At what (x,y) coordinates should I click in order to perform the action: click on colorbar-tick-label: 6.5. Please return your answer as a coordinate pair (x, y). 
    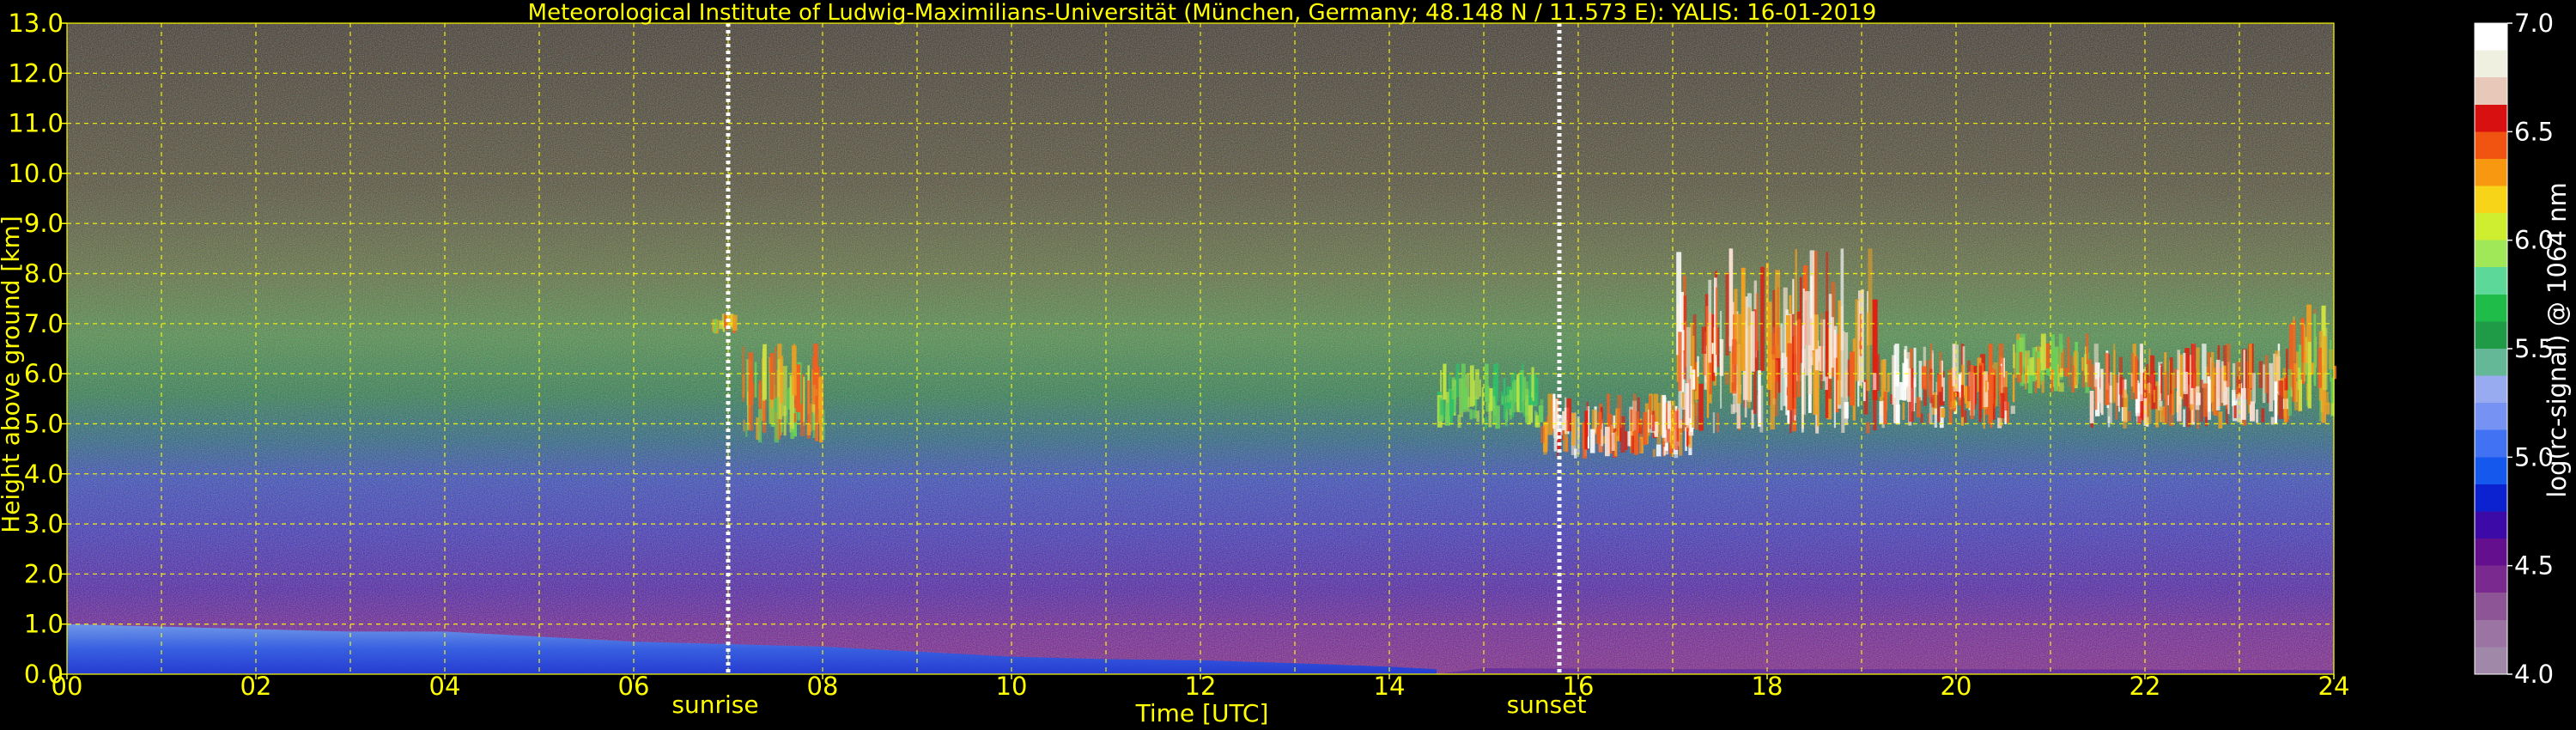
    Looking at the image, I should click on (2534, 131).